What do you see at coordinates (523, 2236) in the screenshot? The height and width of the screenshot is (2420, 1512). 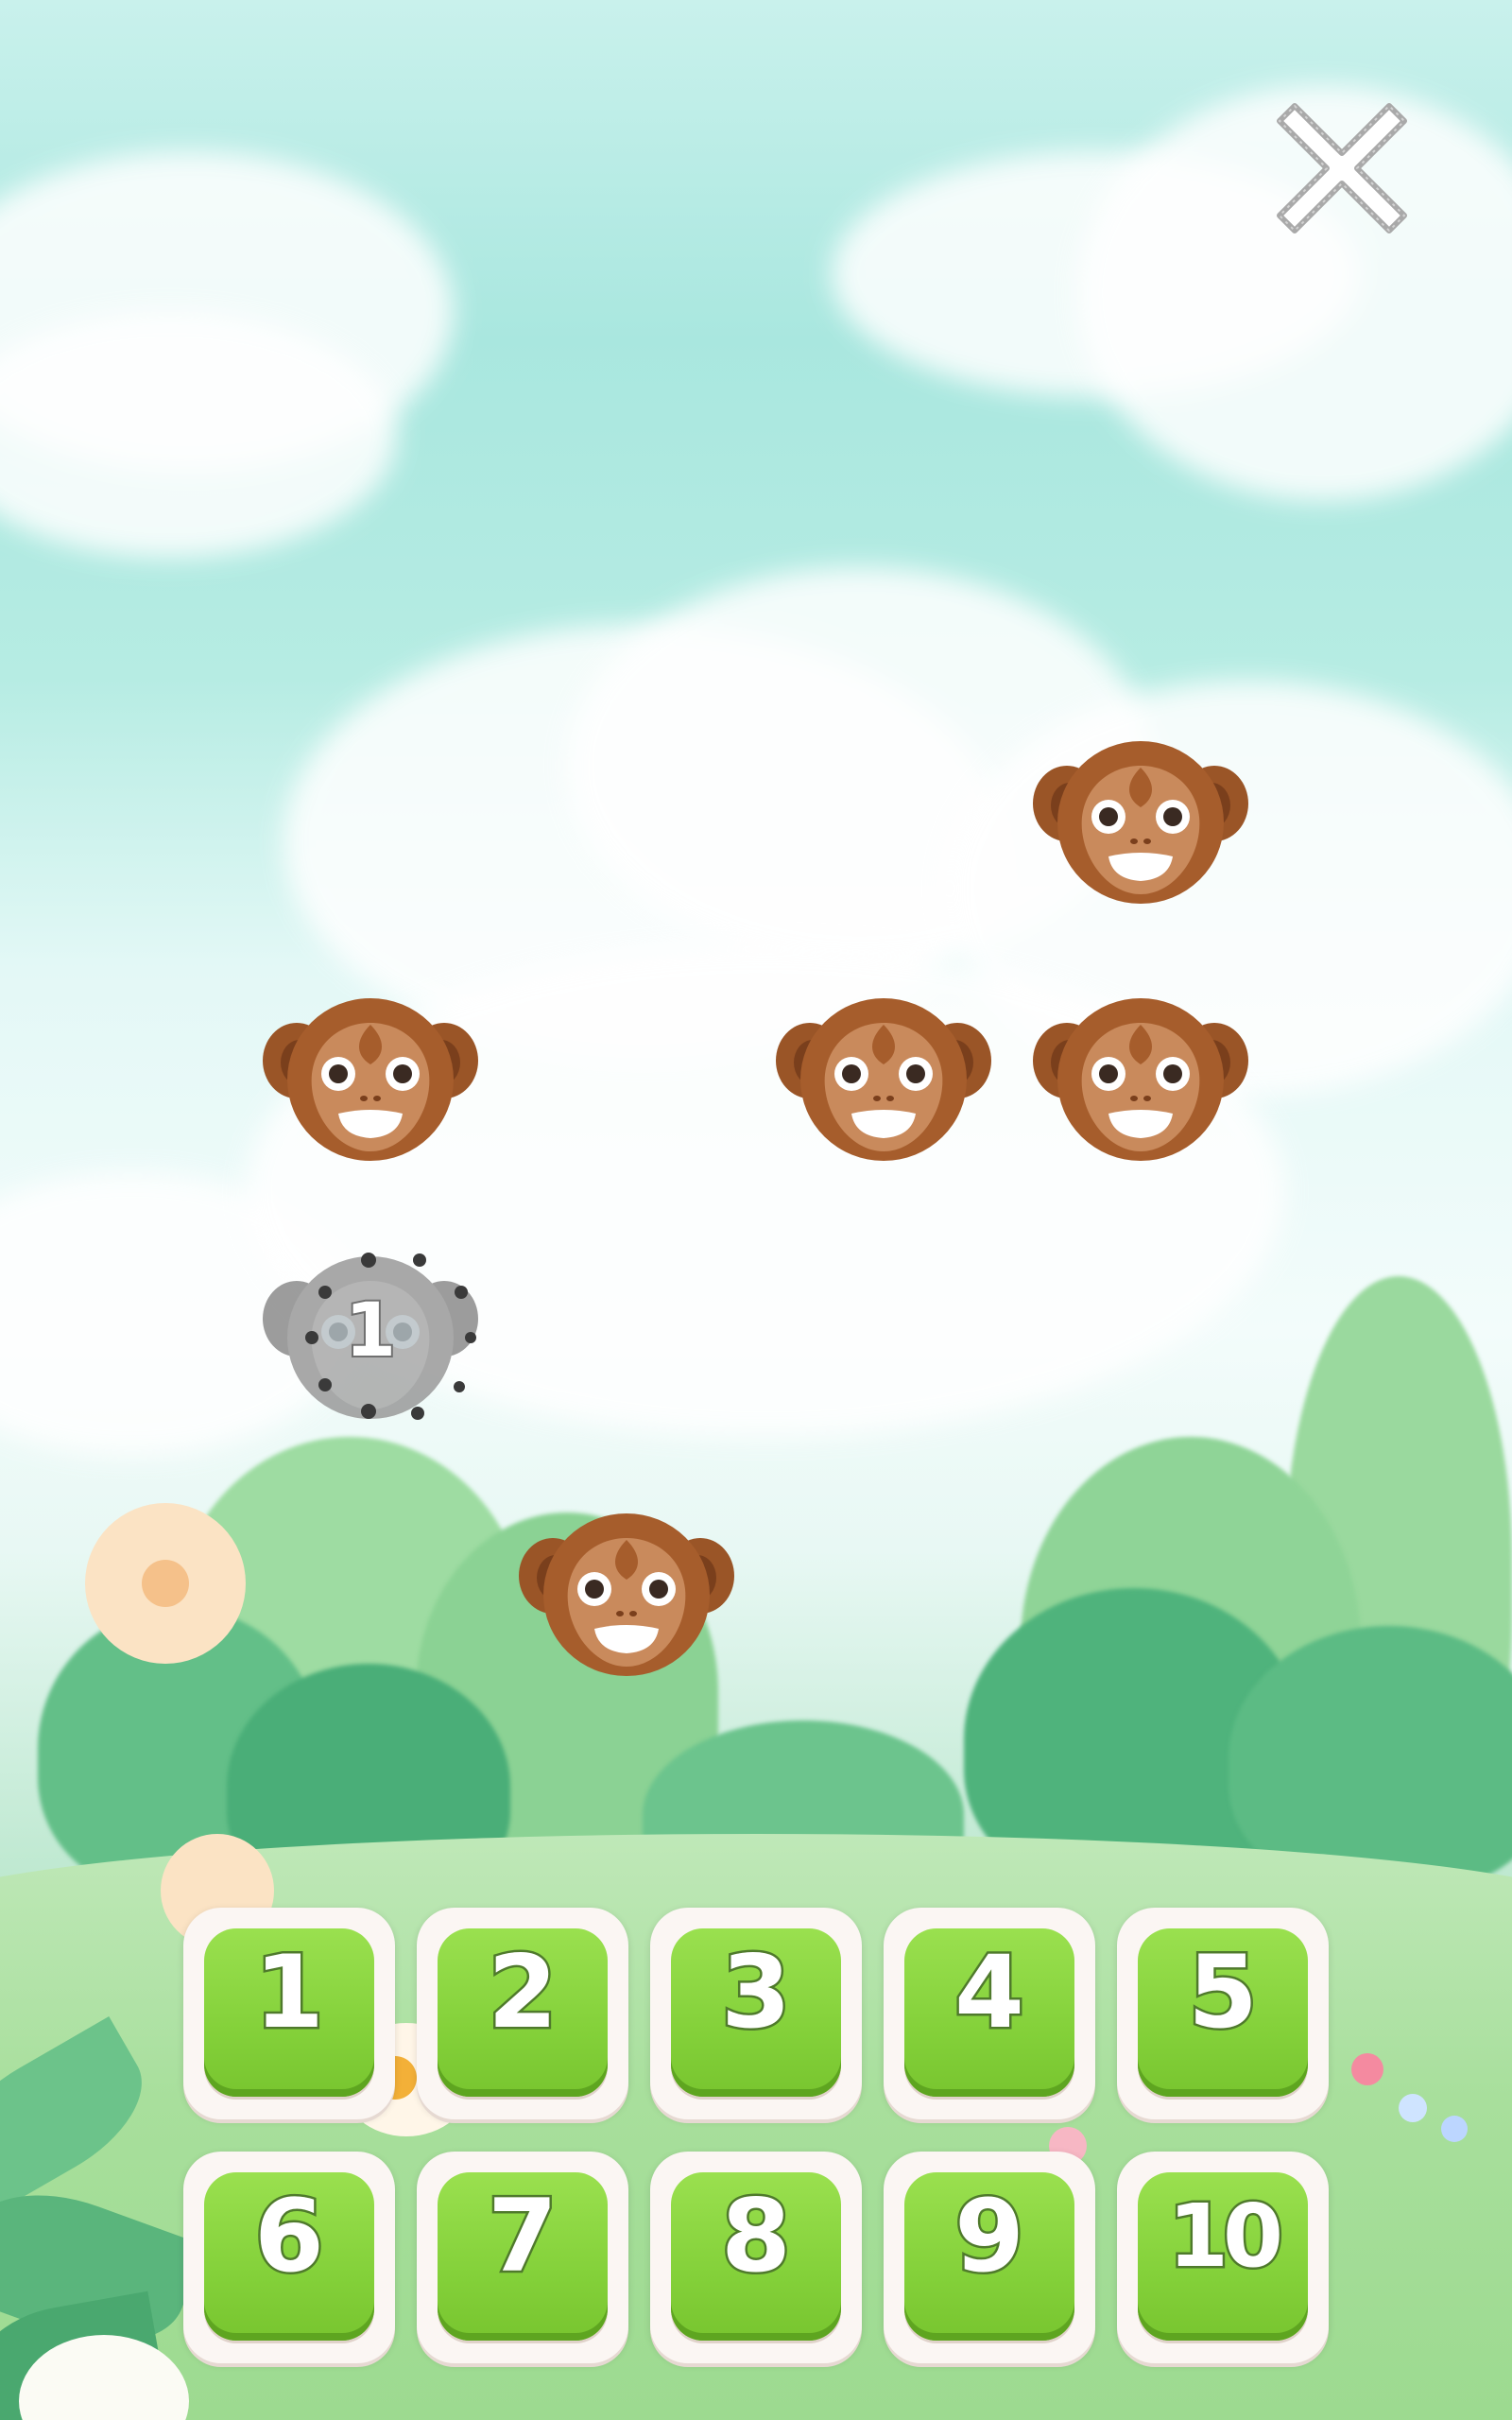 I see `answer-label: 7` at bounding box center [523, 2236].